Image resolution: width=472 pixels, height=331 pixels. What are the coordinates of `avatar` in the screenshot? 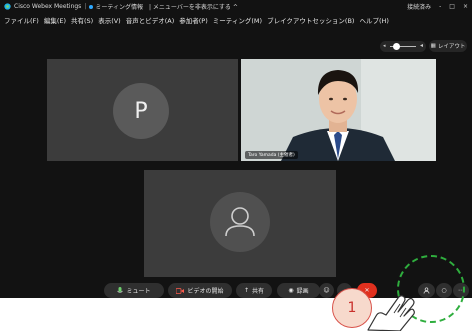 It's located at (240, 222).